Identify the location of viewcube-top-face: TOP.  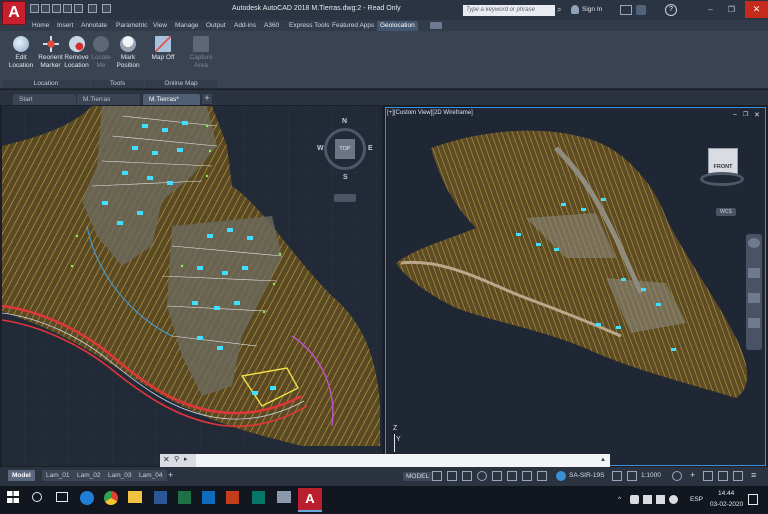
(345, 149).